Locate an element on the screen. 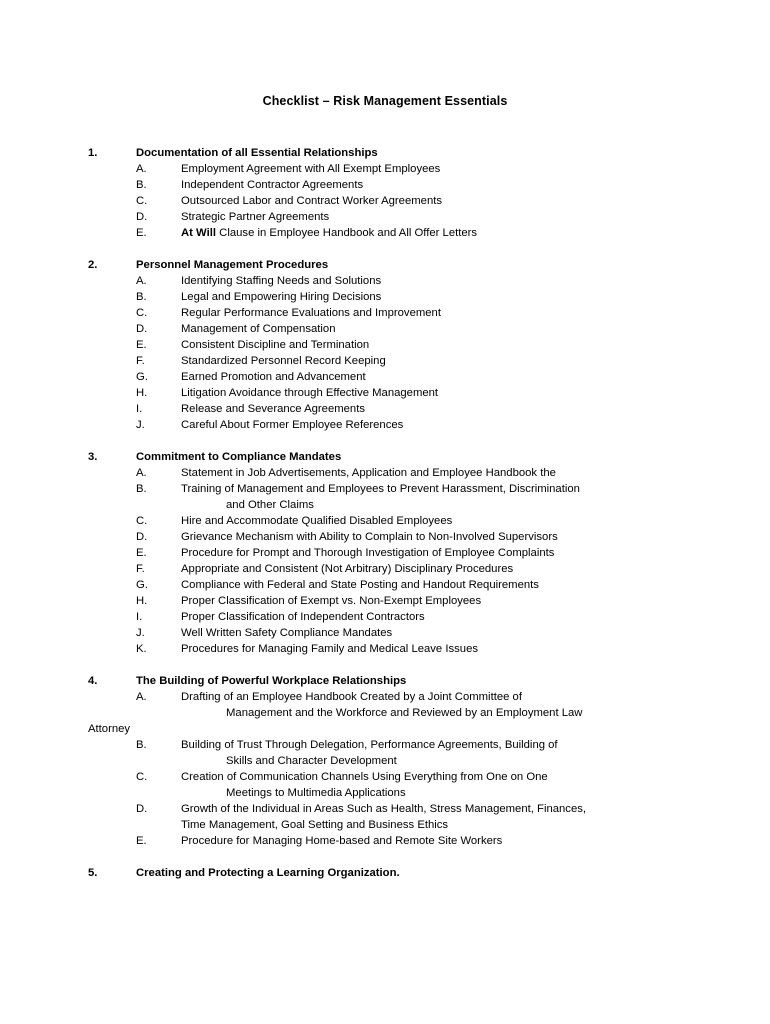 Image resolution: width=770 pixels, height=1024 pixels. item-continuation-line: and Other Claims is located at coordinates (385, 505).